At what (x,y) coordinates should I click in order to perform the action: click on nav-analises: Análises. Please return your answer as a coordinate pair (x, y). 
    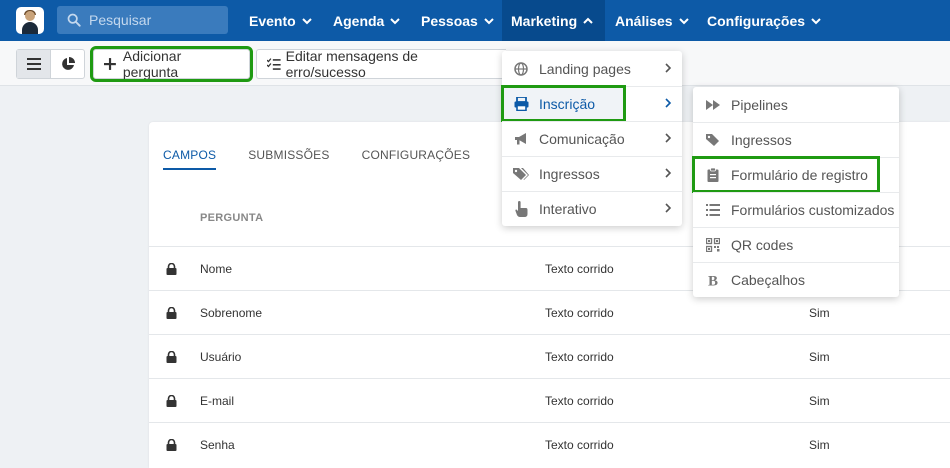
    Looking at the image, I should click on (652, 20).